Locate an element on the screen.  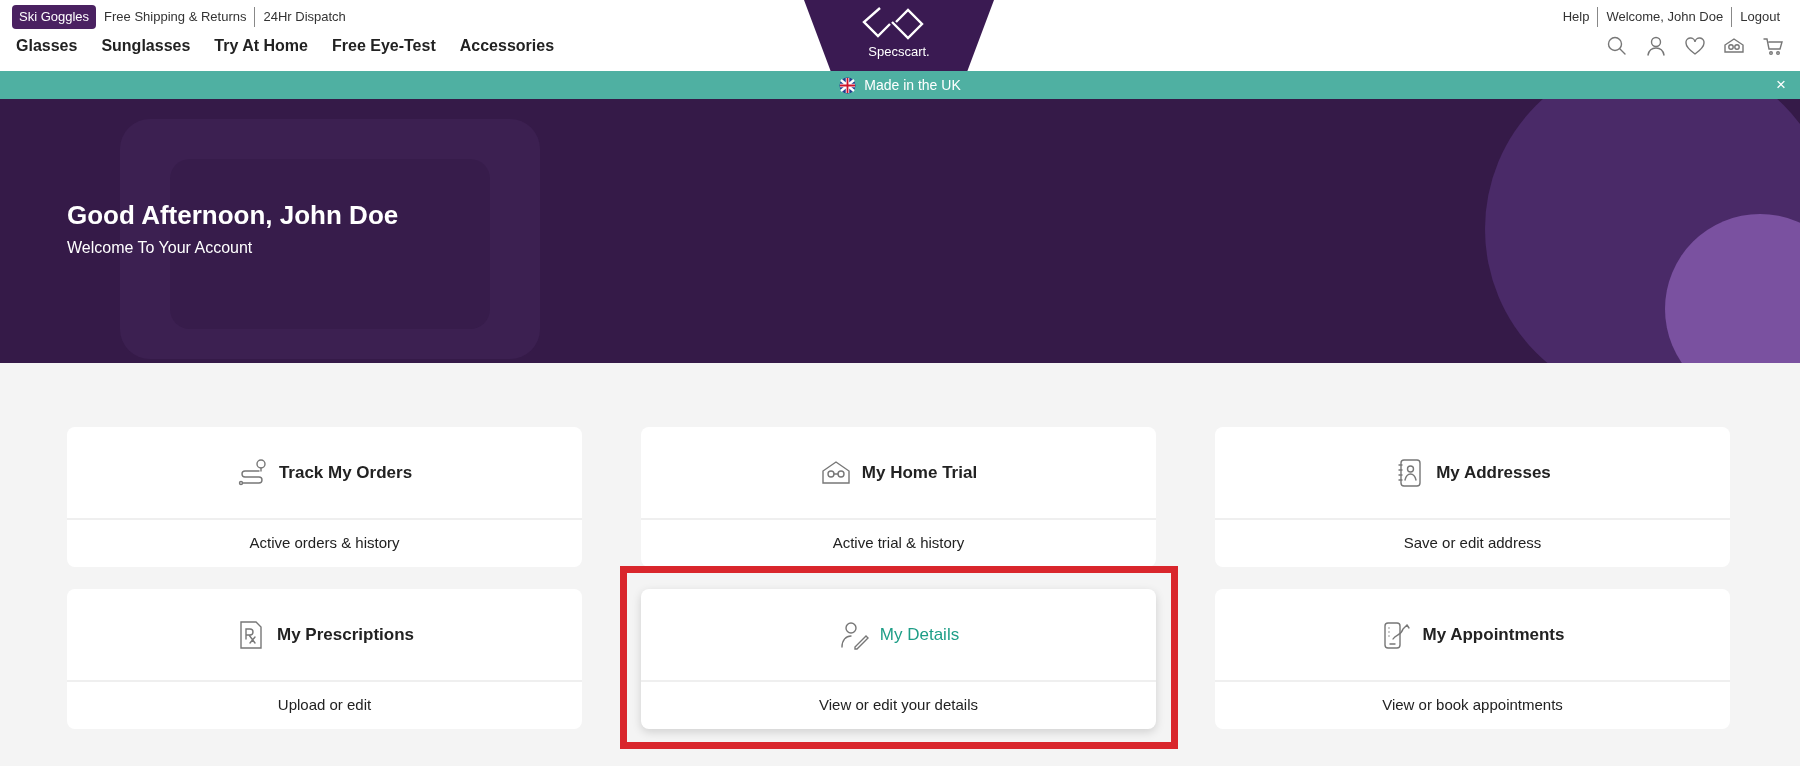
nav-link: Free Eye-Test is located at coordinates (384, 46).